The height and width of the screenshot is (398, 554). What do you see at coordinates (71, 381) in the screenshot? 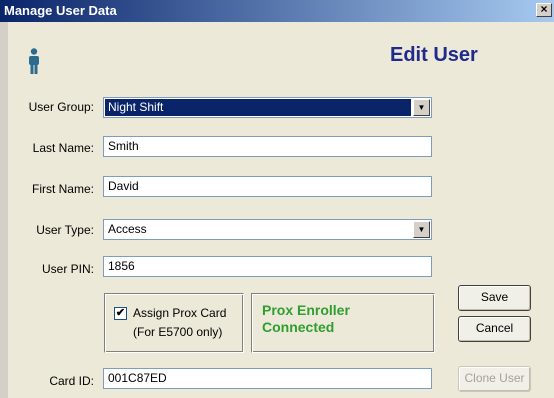
I see `card-id-label: Card ID:` at bounding box center [71, 381].